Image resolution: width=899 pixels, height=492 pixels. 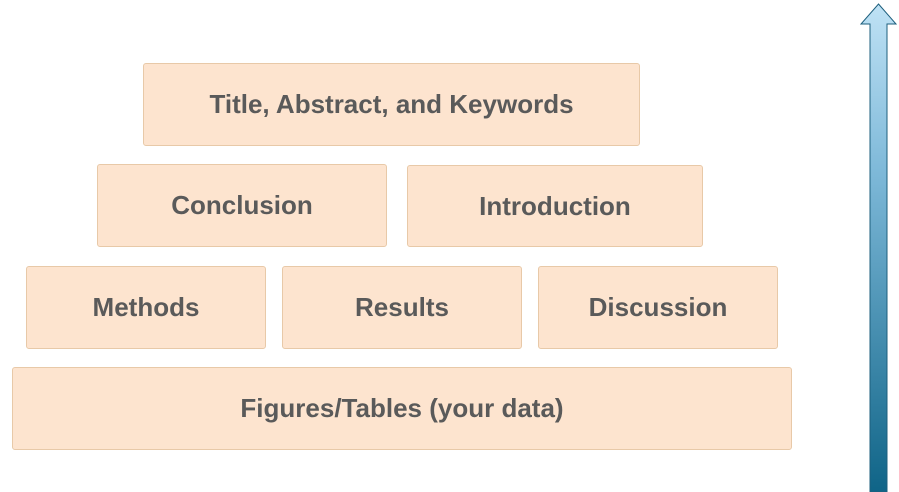 I want to click on figures-tables-label: Figures/Tables (your data), so click(x=402, y=408).